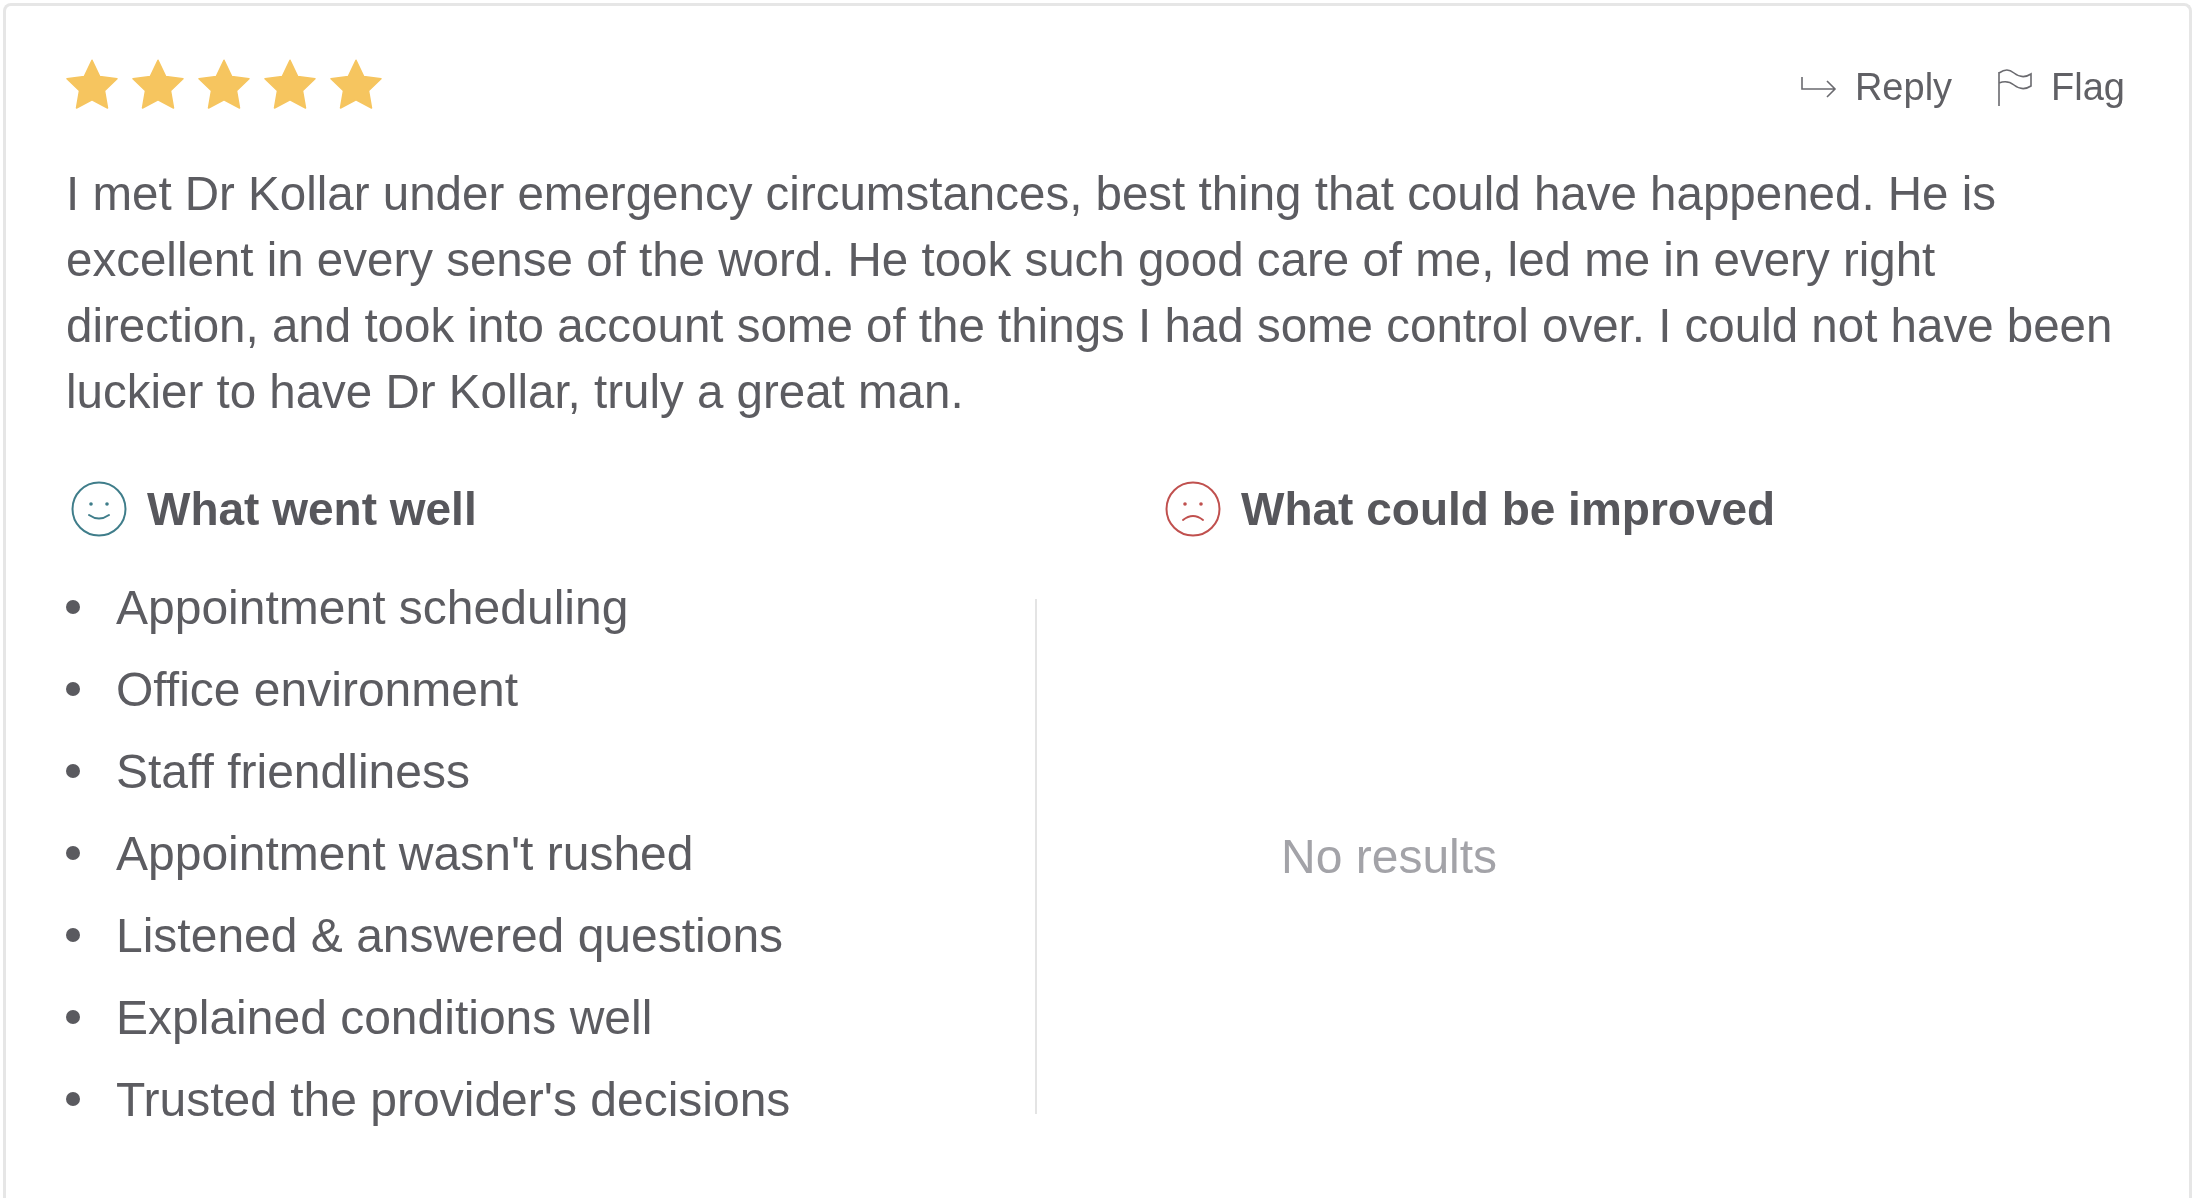 The width and height of the screenshot is (2200, 1198). I want to click on list-item-text: Listened & answered questions, so click(450, 935).